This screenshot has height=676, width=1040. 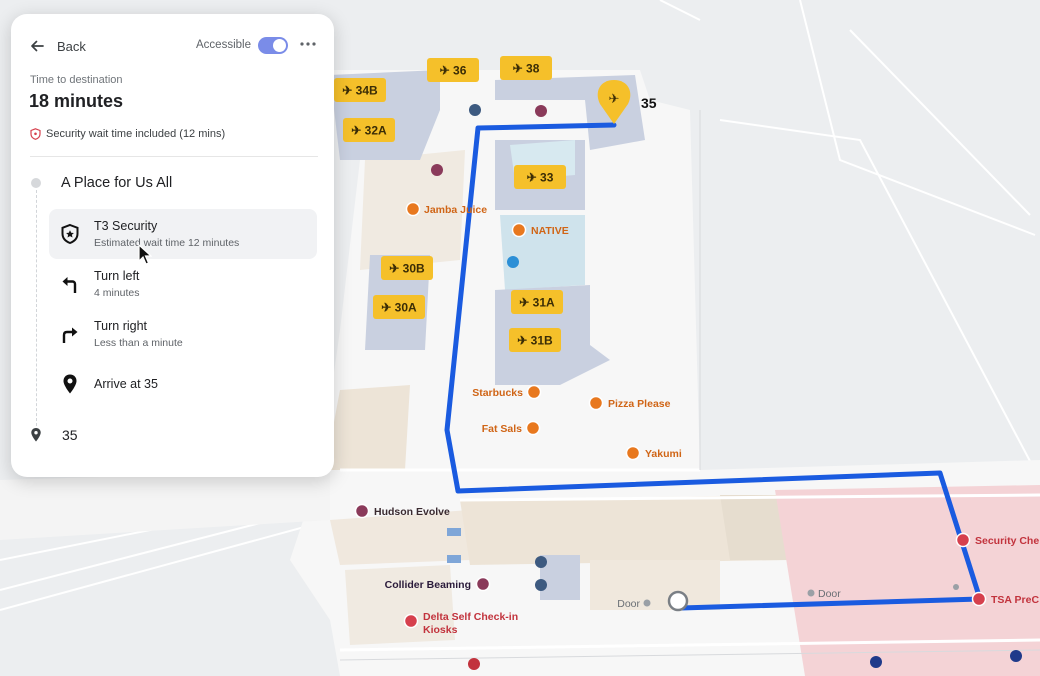 I want to click on more-options-icon, so click(x=308, y=44).